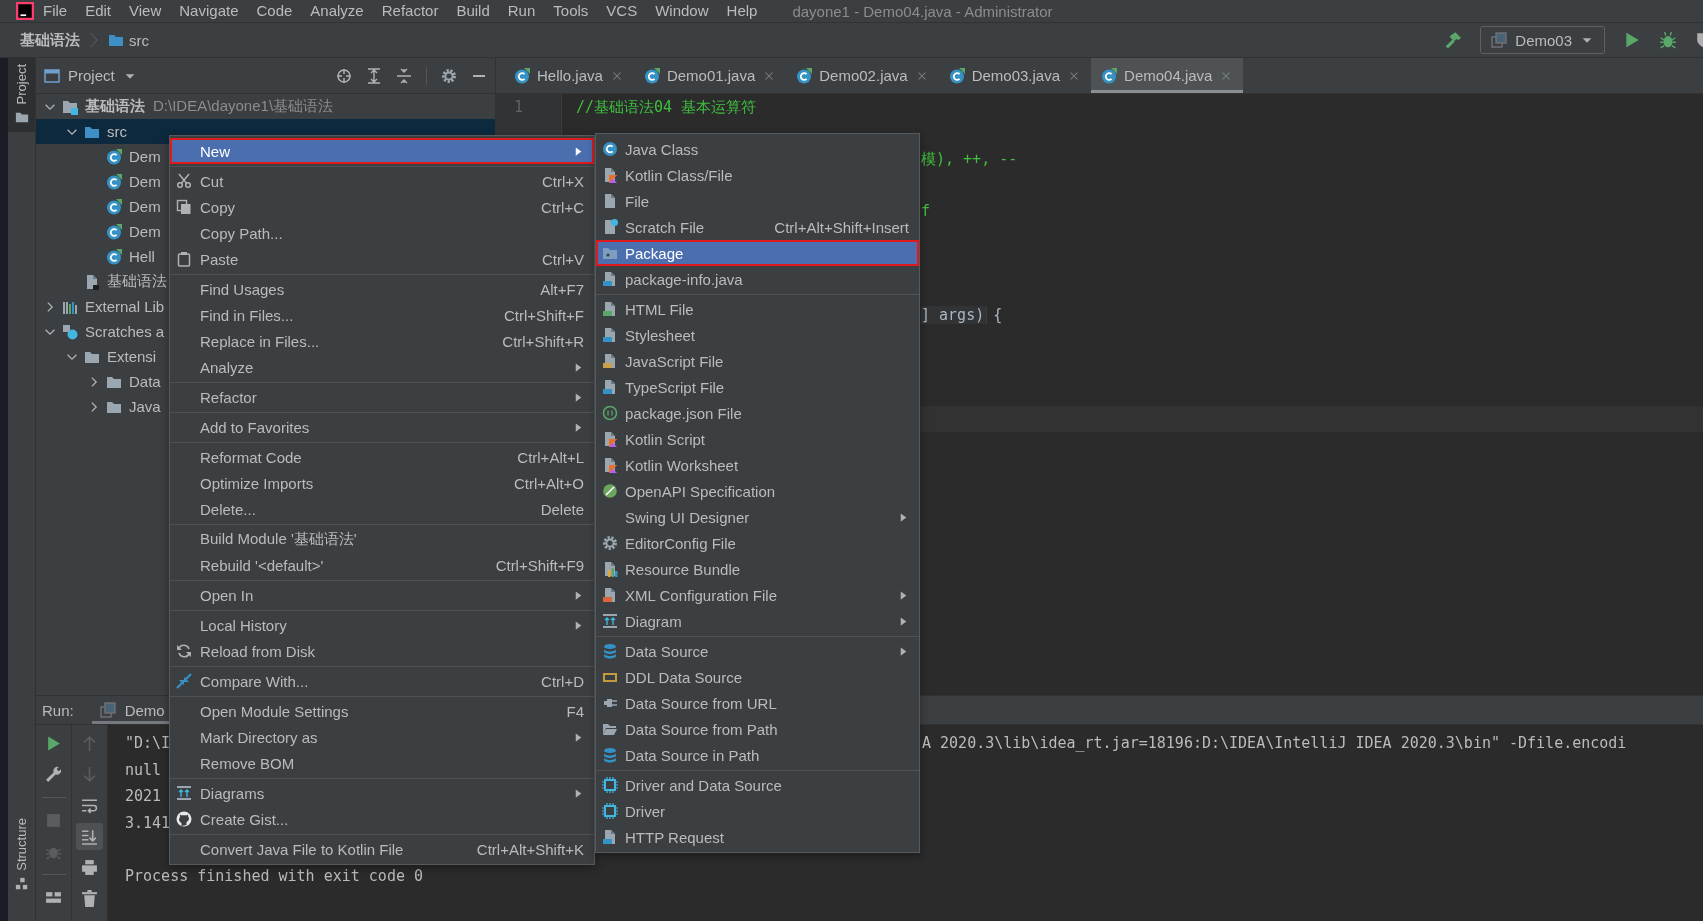  What do you see at coordinates (1275, 743) in the screenshot?
I see `console-line: A 2020.3\lib\idea_rt.jar=18196:D:\IDEA\IntelliJ IDEA 2020.3\bin" -Dfile.encodi` at bounding box center [1275, 743].